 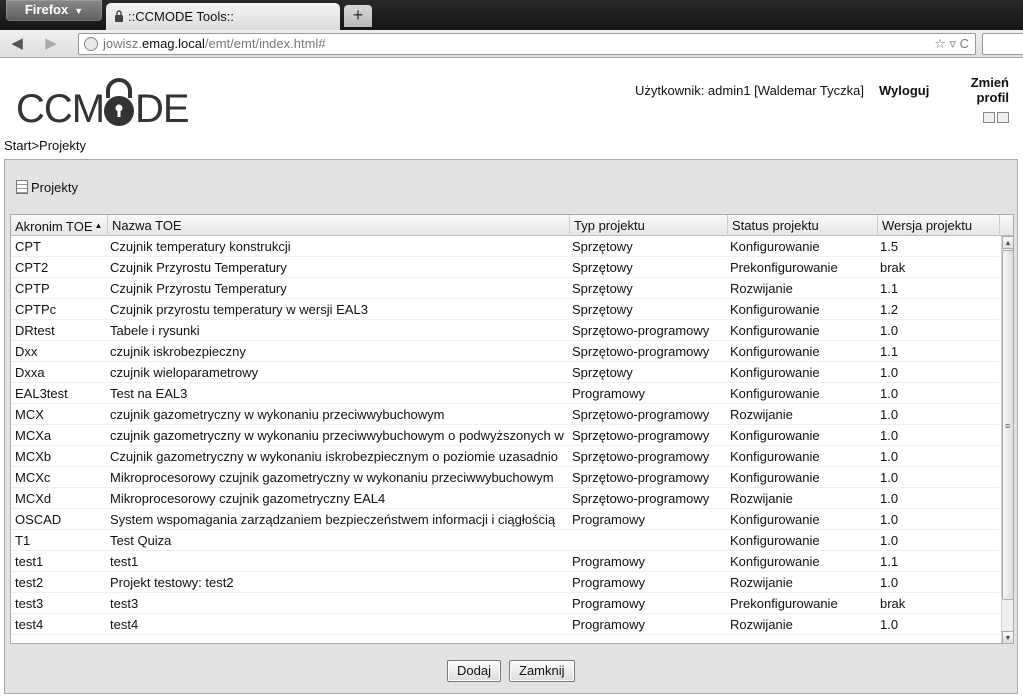 I want to click on browser-tab: ::CCMODE Tools::, so click(x=223, y=16).